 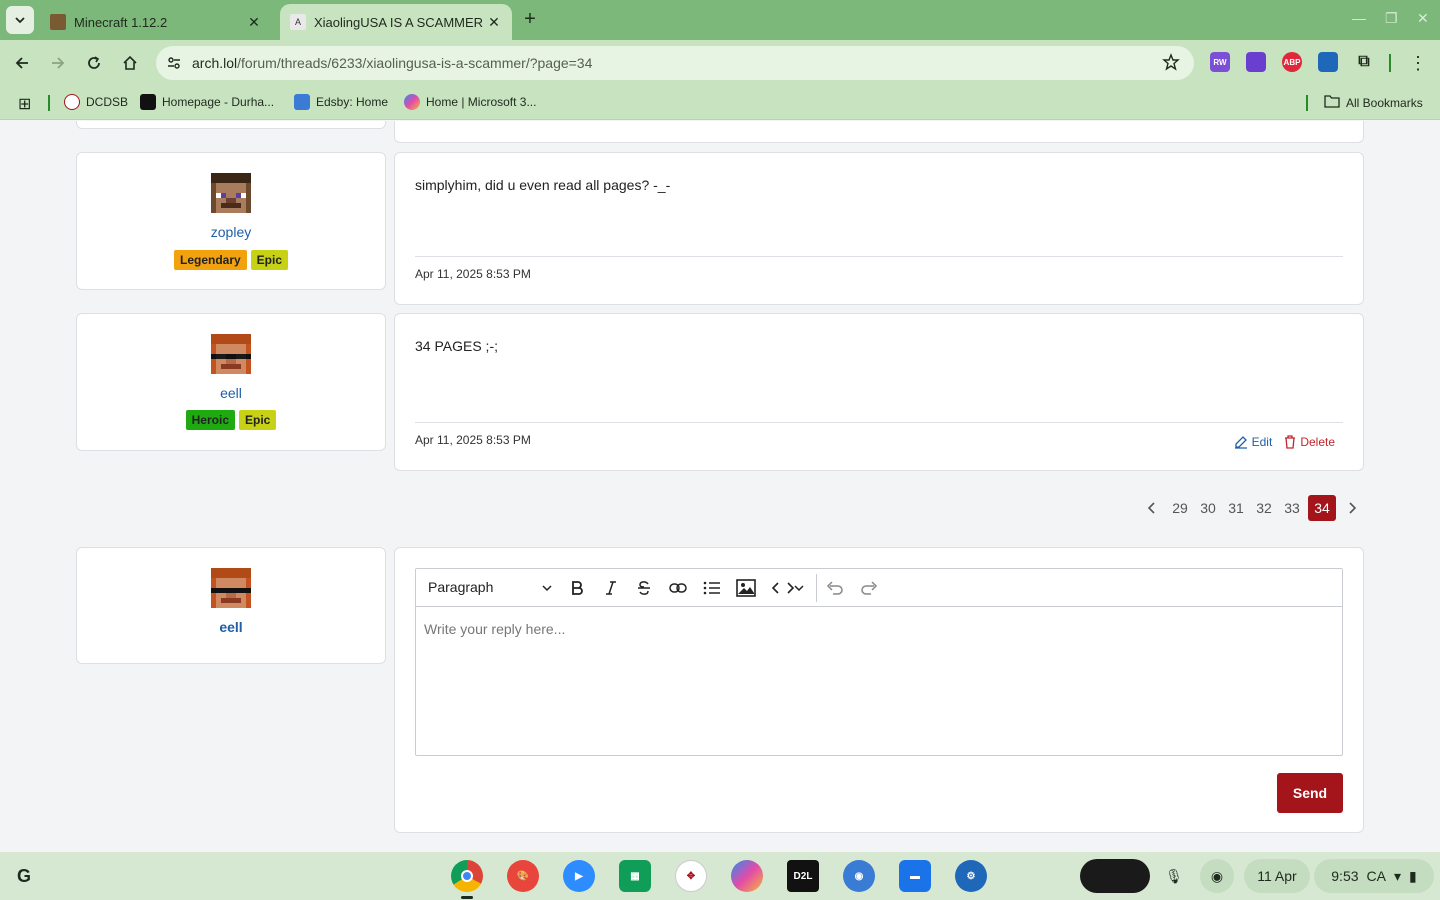 I want to click on tab-search-button, so click(x=20, y=20).